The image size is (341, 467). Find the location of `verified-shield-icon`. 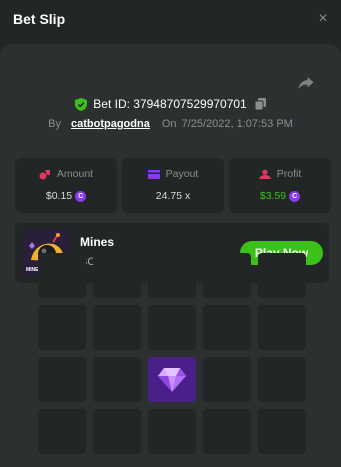

verified-shield-icon is located at coordinates (81, 104).